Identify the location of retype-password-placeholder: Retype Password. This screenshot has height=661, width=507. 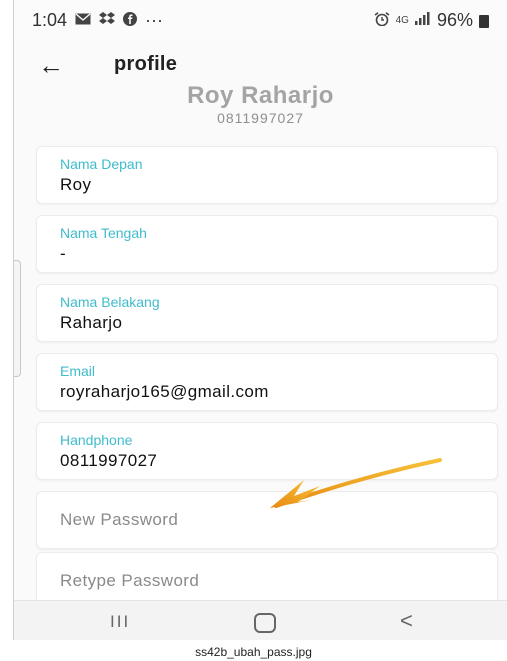
(129, 581).